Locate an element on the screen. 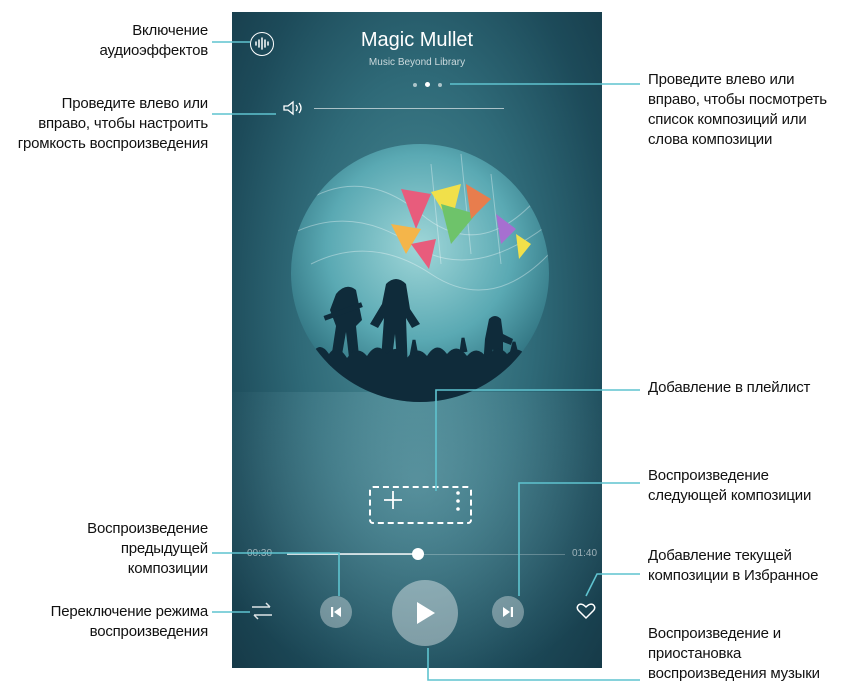 This screenshot has height=690, width=848. plus-icon is located at coordinates (393, 500).